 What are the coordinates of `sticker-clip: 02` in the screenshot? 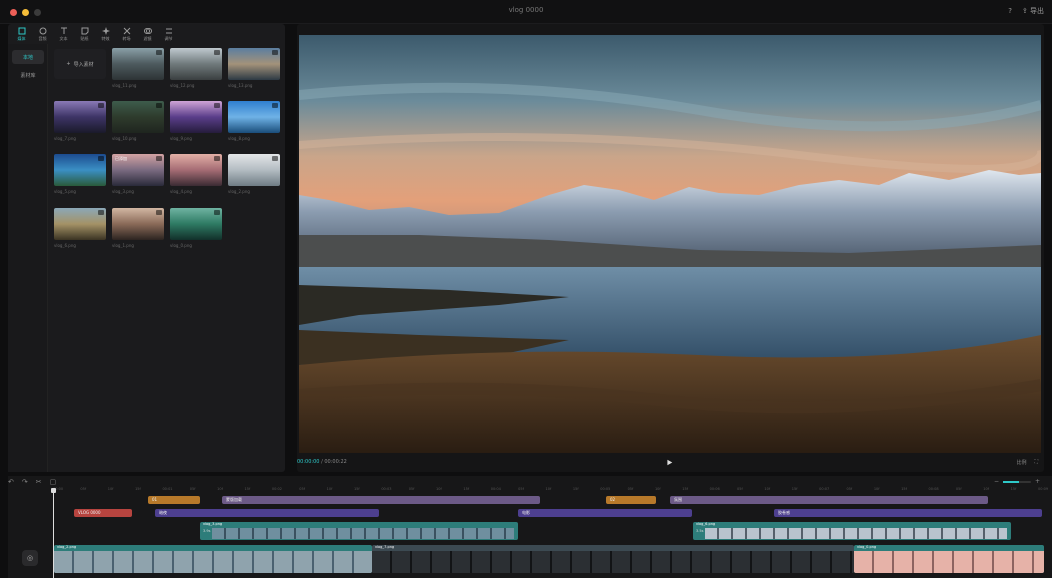 It's located at (631, 500).